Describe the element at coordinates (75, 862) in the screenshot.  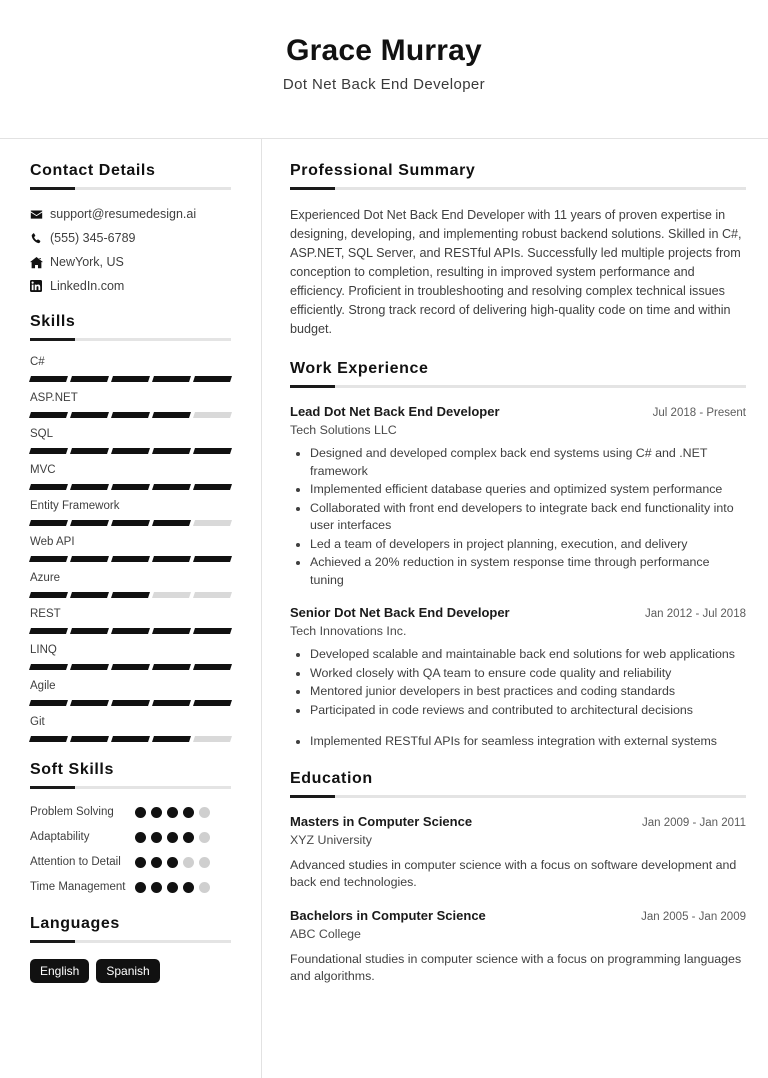
I see `soft-skill-name: Attention to Detail` at that location.